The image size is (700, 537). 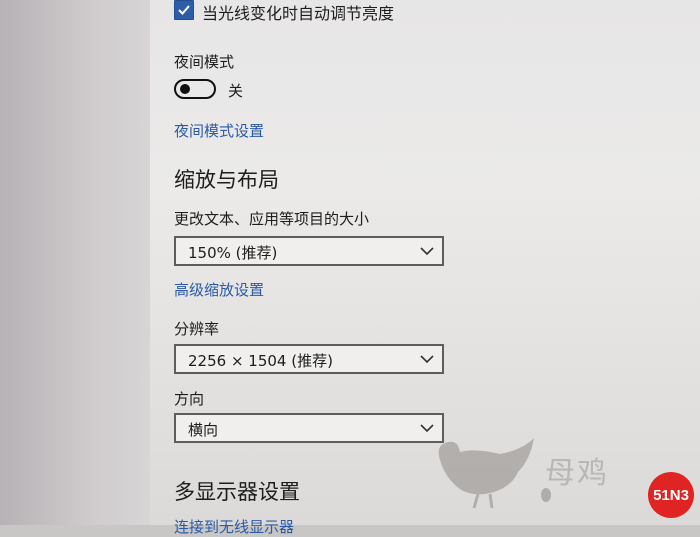 I want to click on watermark-badge: 51N3, so click(x=671, y=495).